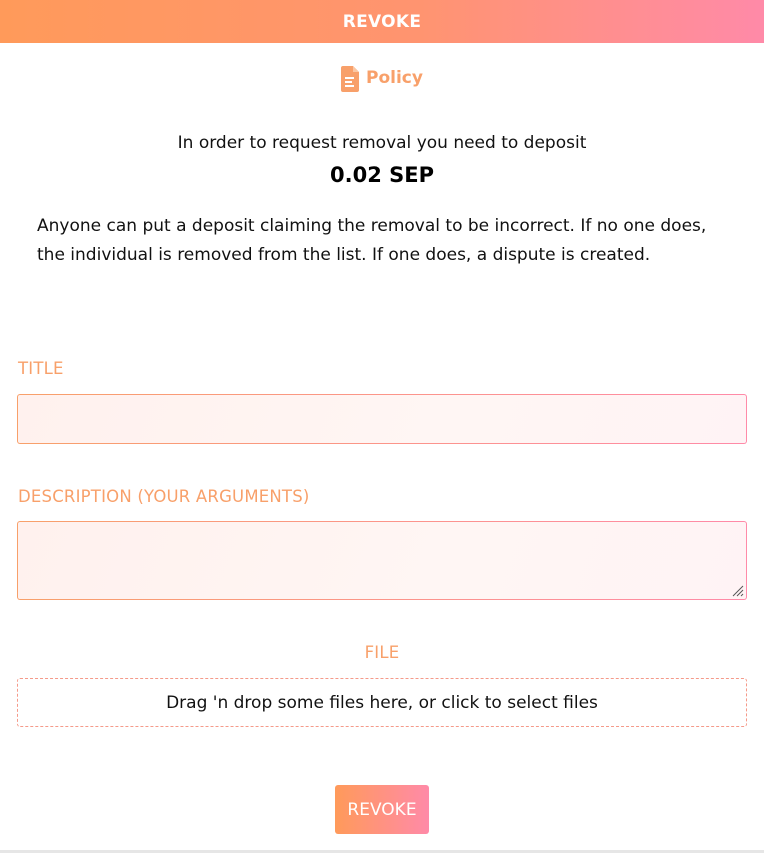 This screenshot has width=764, height=853. I want to click on resize-grip-icon, so click(738, 591).